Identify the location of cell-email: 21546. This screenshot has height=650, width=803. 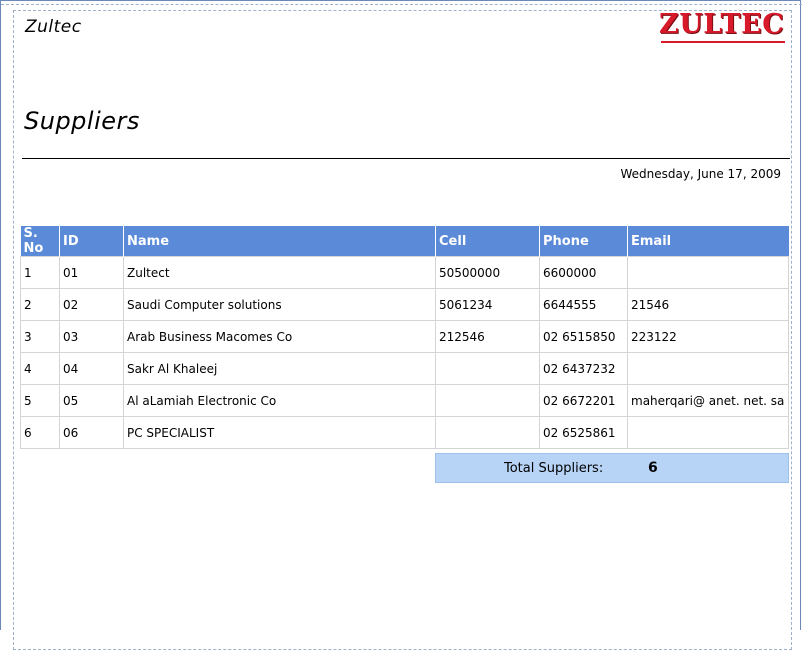
(708, 304).